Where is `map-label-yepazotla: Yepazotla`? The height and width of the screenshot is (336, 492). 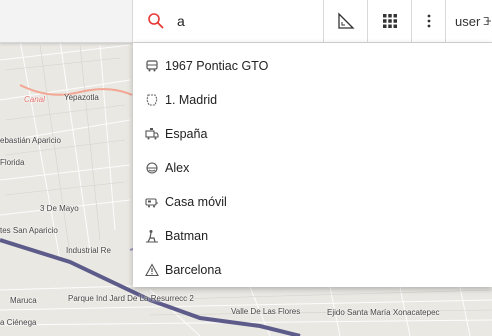
map-label-yepazotla: Yepazotla is located at coordinates (81, 97).